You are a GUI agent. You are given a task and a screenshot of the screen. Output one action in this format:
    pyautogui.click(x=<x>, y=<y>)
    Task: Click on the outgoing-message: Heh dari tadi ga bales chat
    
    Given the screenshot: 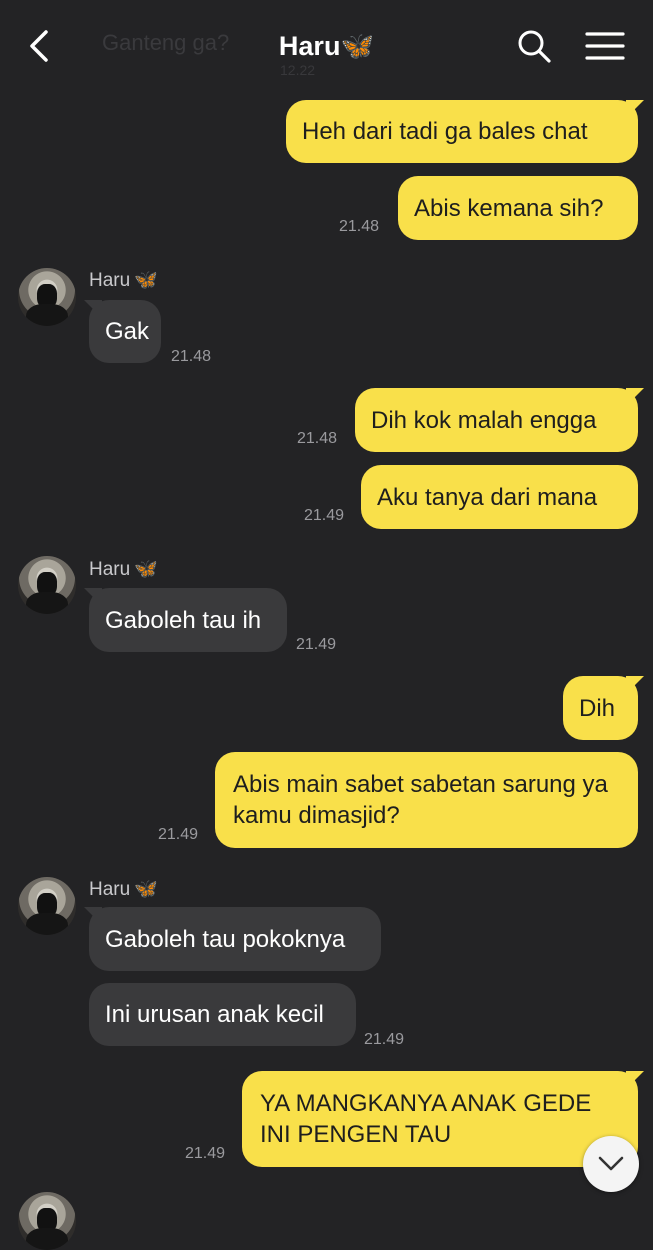 What is the action you would take?
    pyautogui.click(x=462, y=131)
    